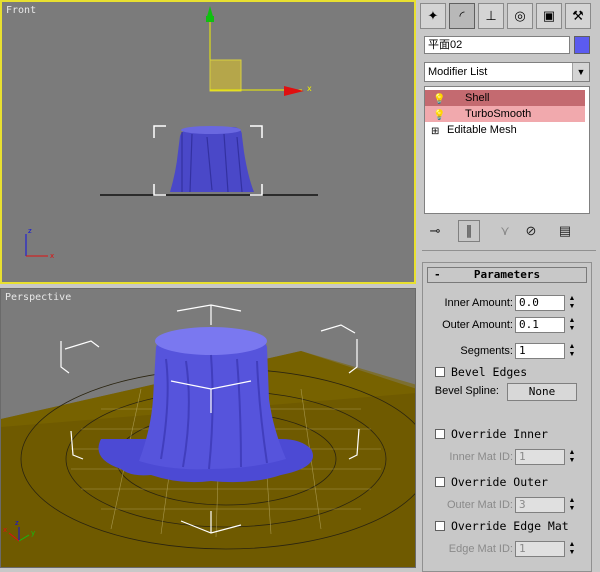  I want to click on inner-amount-input: 0.0, so click(540, 303).